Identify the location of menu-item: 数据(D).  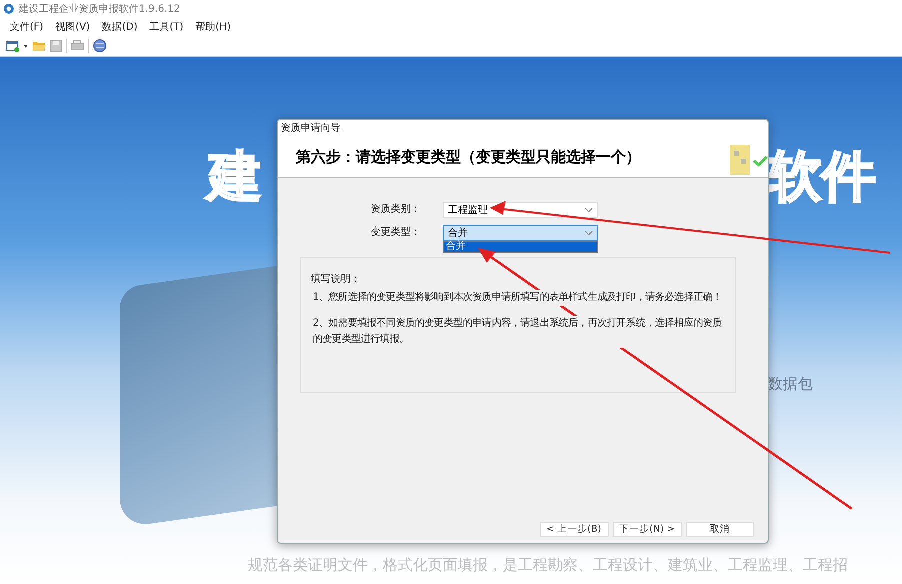
(120, 27).